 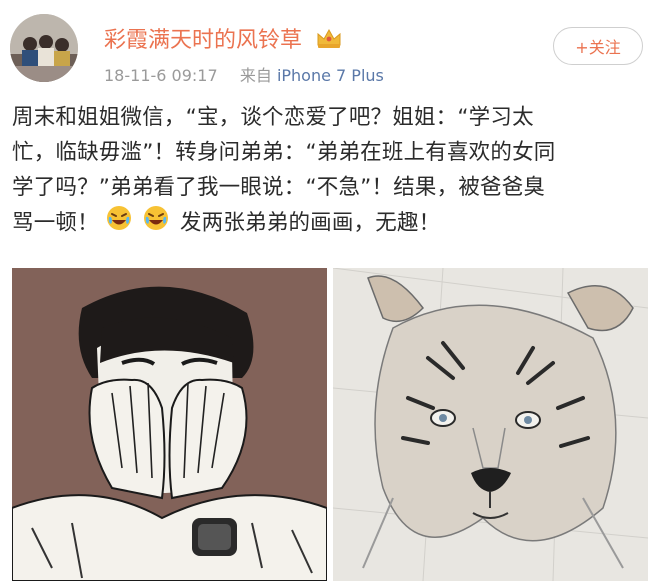 I want to click on post-text-line: 周末和姐姐微信，“宝，谈个恋爱了吧？姐姐：“学习太, so click(x=273, y=117).